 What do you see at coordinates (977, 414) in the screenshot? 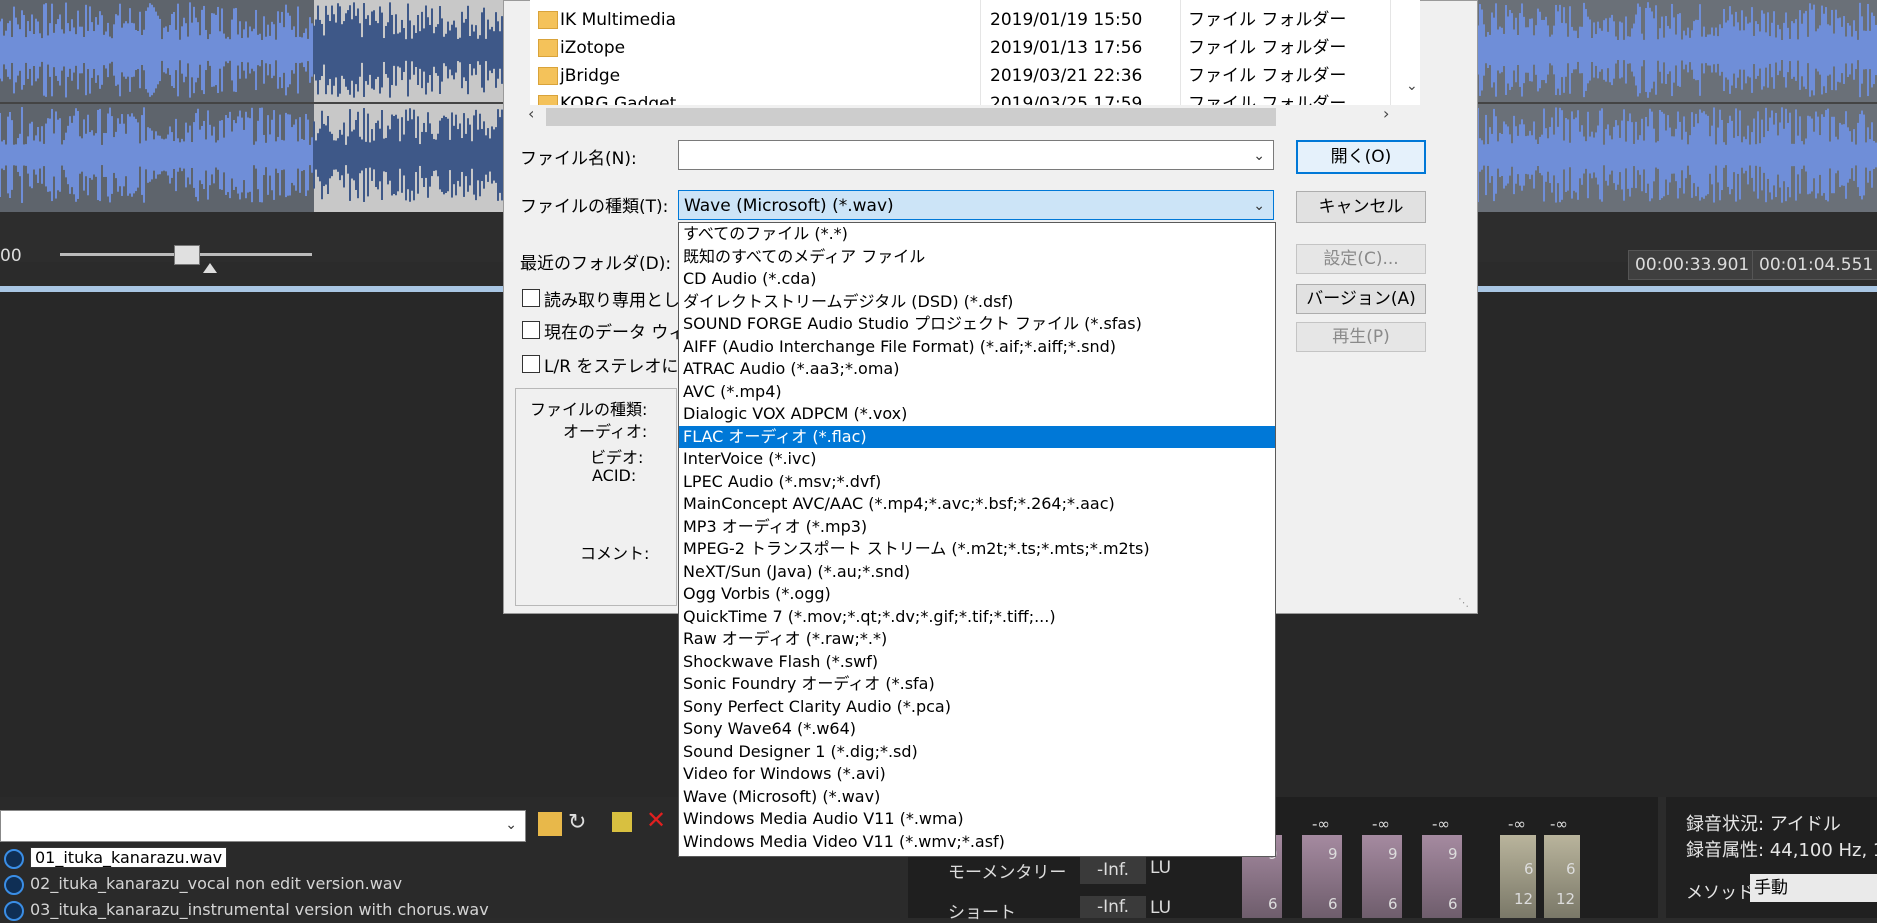
I see `filetype-option: Dialogic VOX ADPCM (*.vox)` at bounding box center [977, 414].